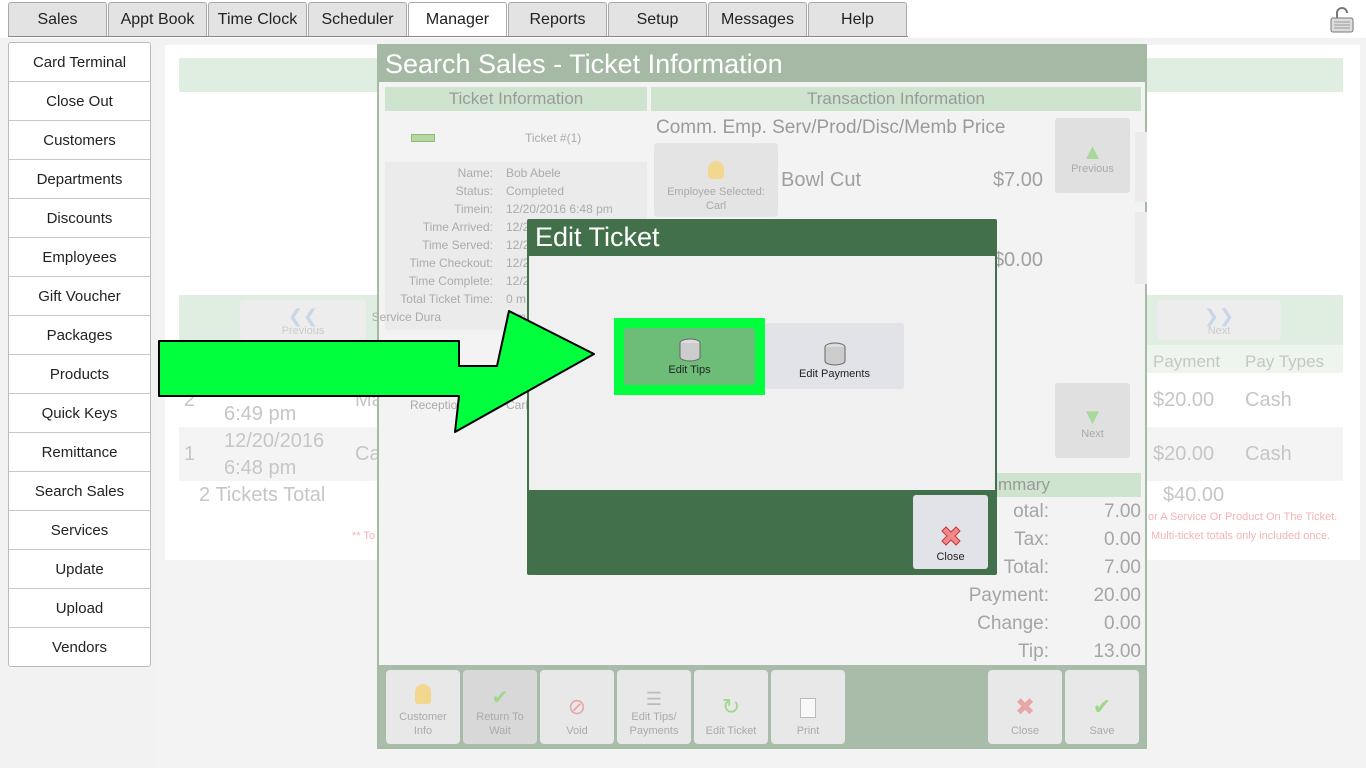 The height and width of the screenshot is (768, 1366). I want to click on tab-help: Help, so click(857, 19).